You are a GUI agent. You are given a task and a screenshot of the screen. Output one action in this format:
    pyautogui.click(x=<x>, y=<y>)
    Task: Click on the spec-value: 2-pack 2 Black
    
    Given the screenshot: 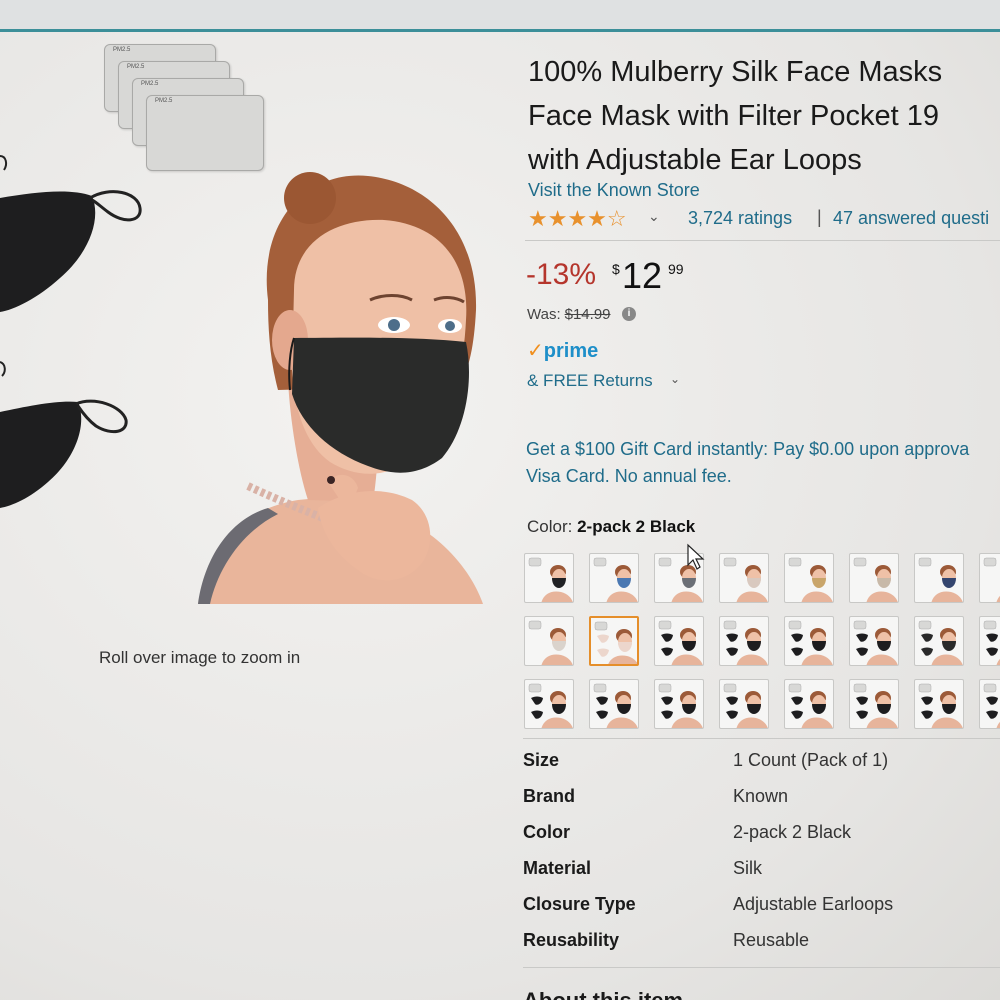 What is the action you would take?
    pyautogui.click(x=792, y=832)
    